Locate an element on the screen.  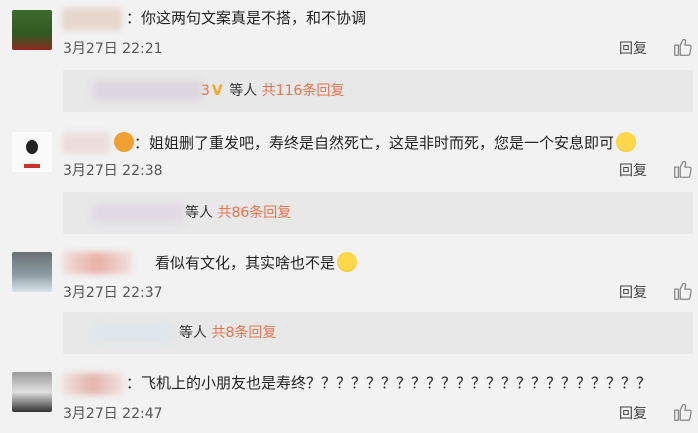
sub-replies-bar: 等人 共8条回复 is located at coordinates (378, 333).